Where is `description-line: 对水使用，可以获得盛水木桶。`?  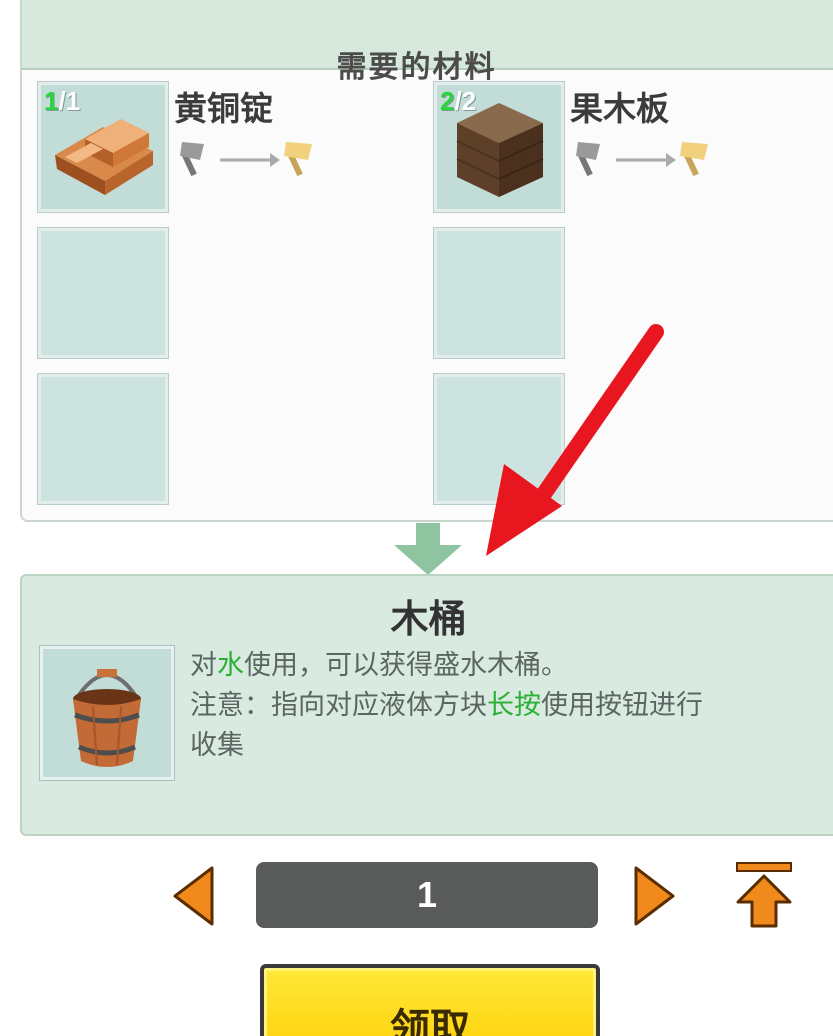
description-line: 对水使用，可以获得盛水木桶。 is located at coordinates (379, 665).